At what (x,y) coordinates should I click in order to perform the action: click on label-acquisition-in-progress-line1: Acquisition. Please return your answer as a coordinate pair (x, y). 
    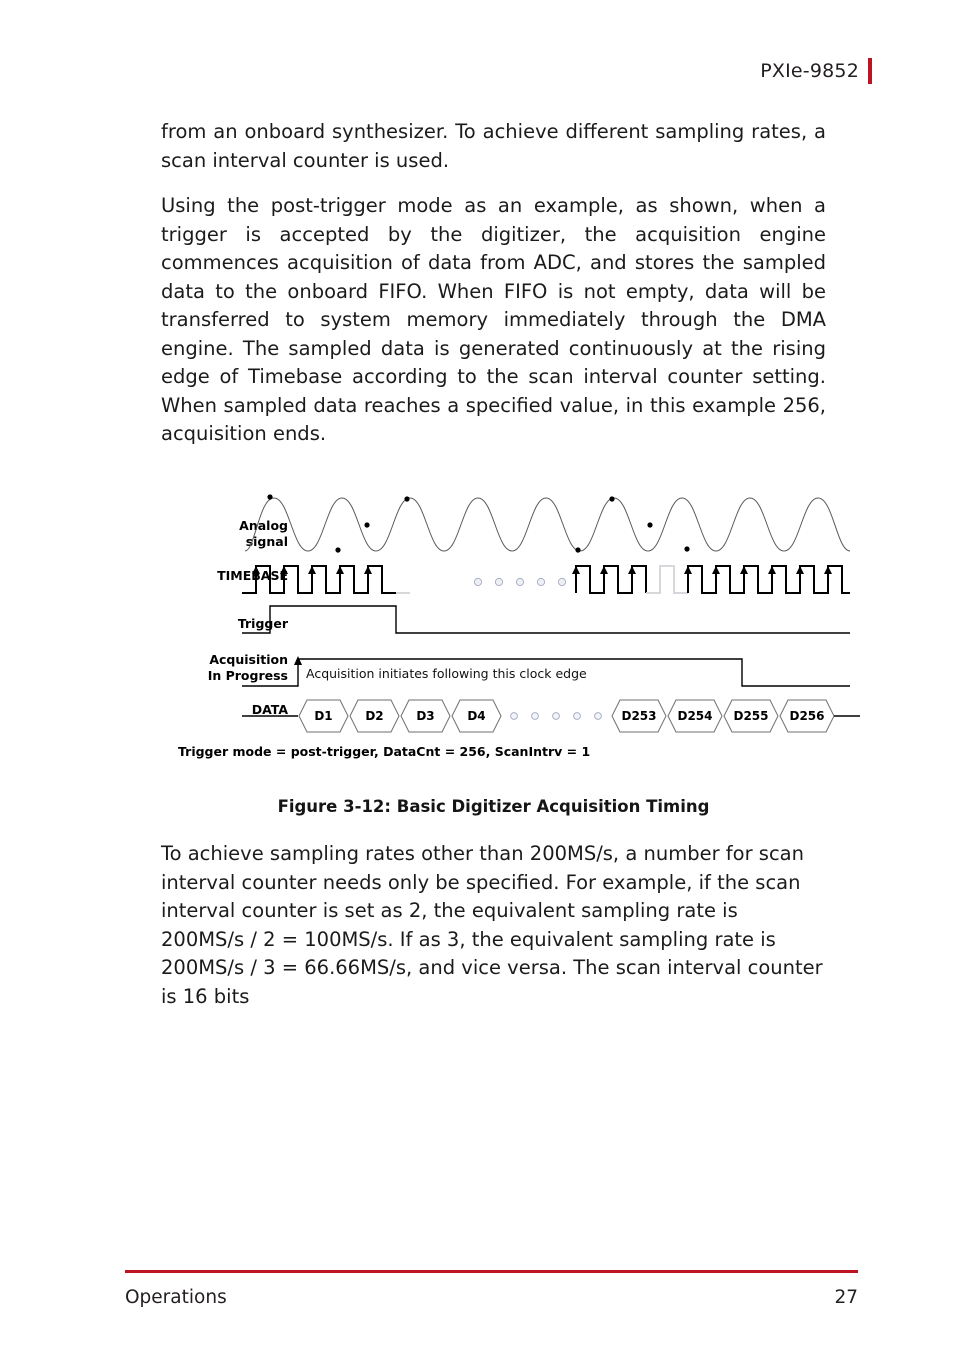
    Looking at the image, I should click on (248, 659).